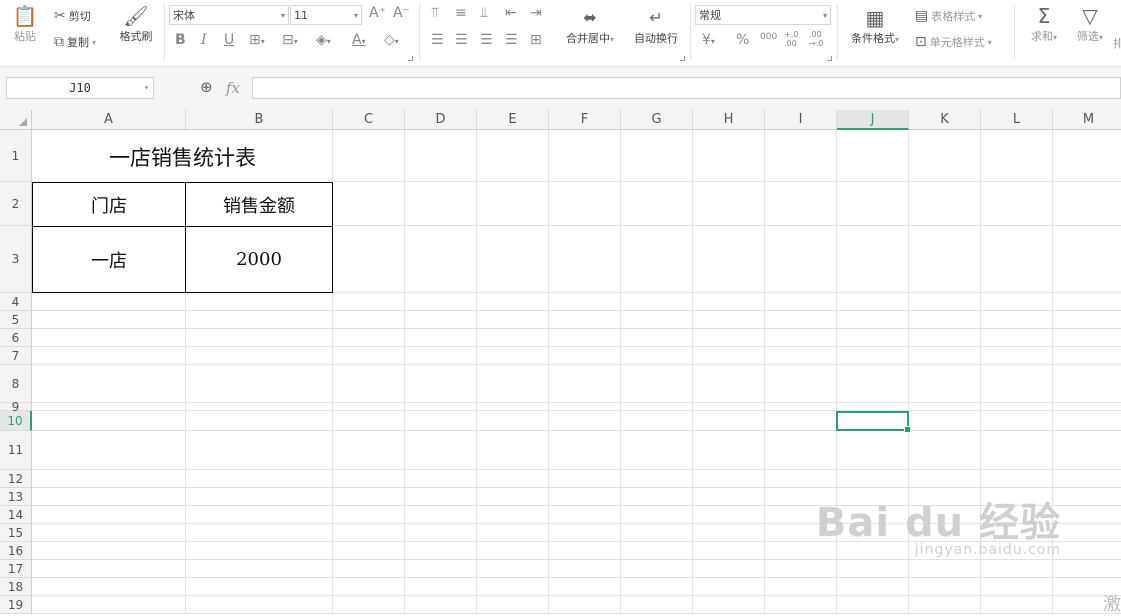  I want to click on column-header-i: I, so click(801, 120).